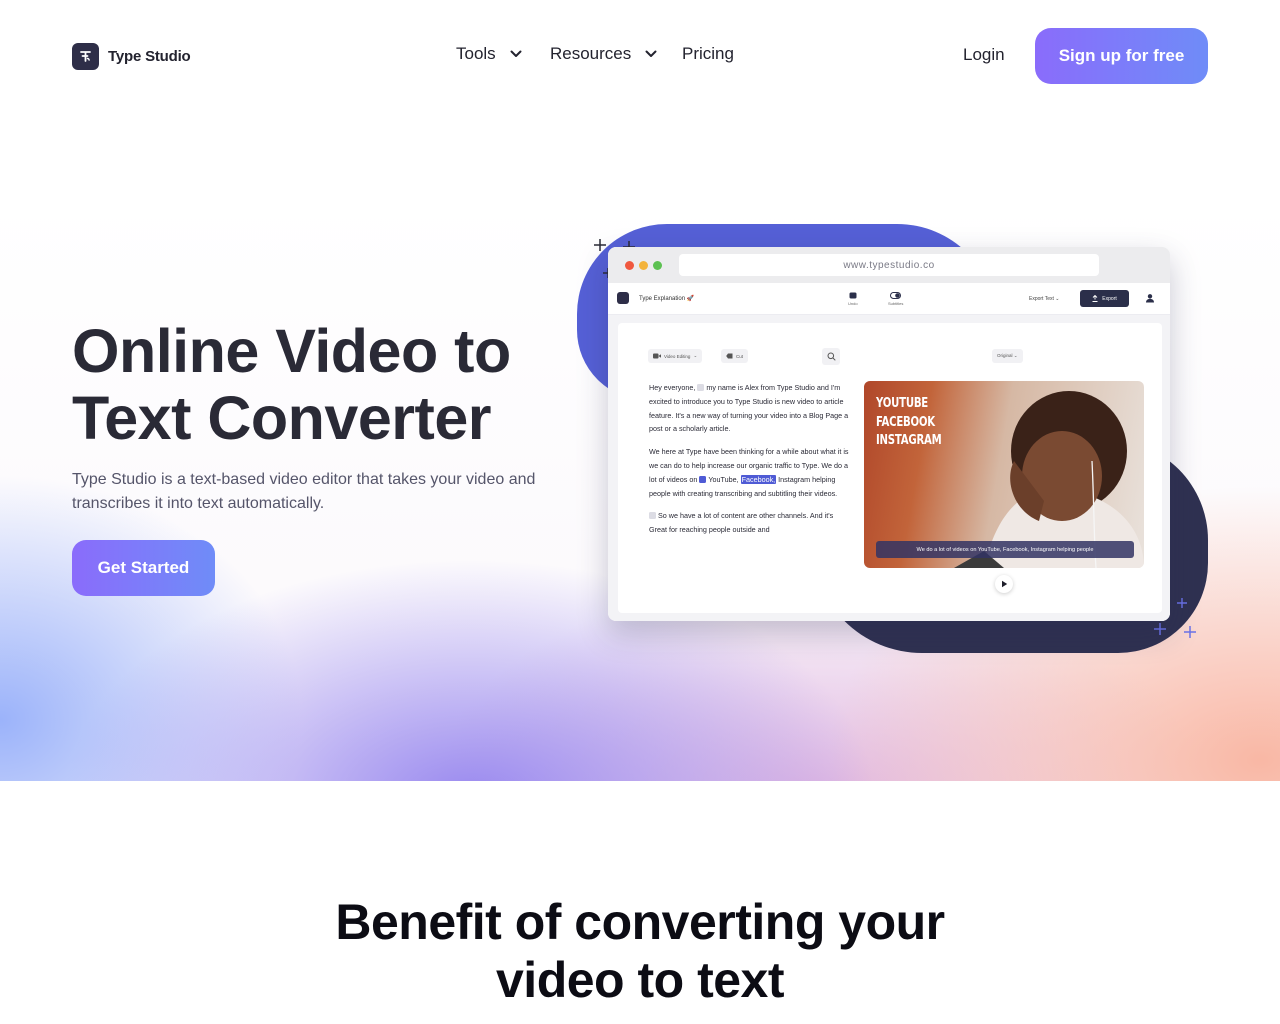 The image size is (1280, 1024). Describe the element at coordinates (591, 53) in the screenshot. I see `nav-resources-label: Resources` at that location.